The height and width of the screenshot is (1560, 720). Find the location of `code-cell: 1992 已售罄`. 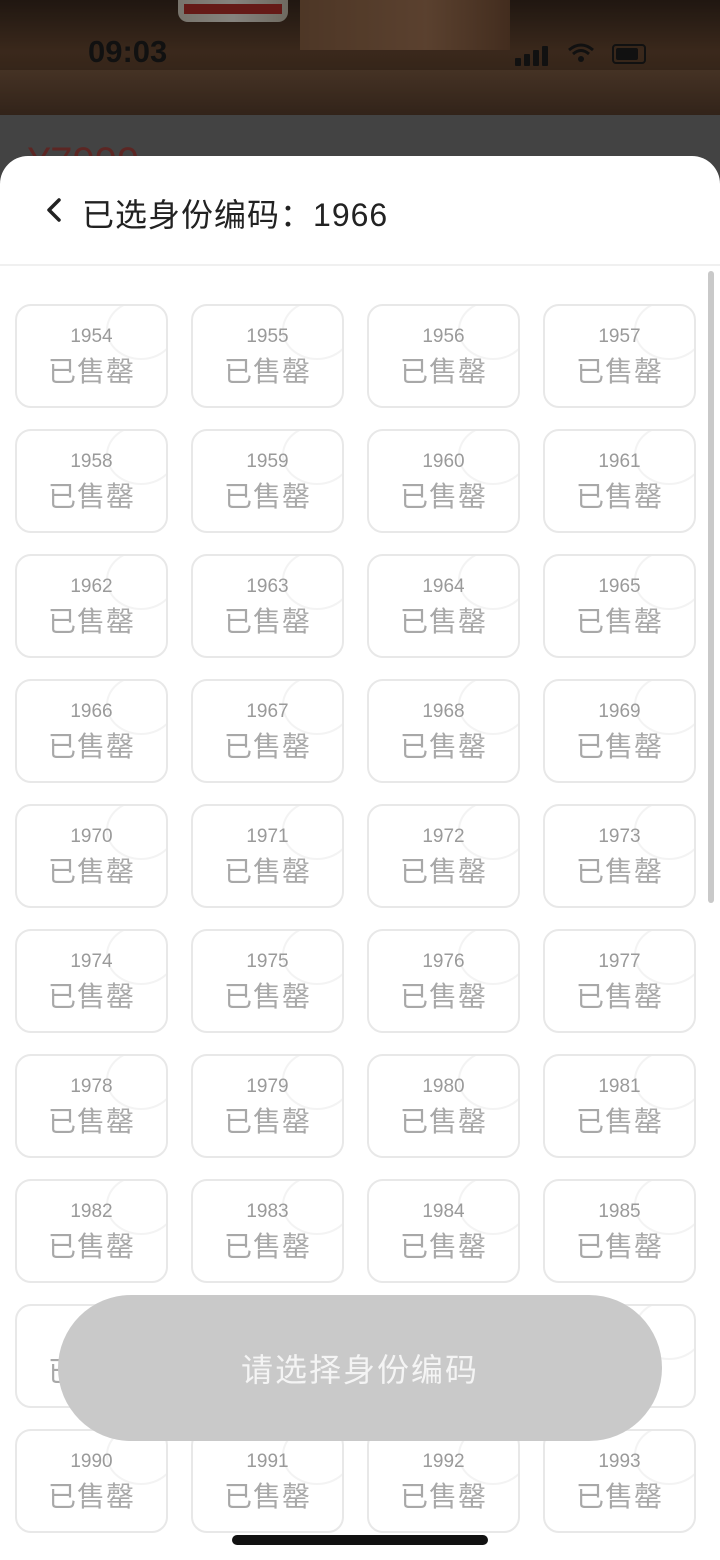

code-cell: 1992 已售罄 is located at coordinates (443, 1481).